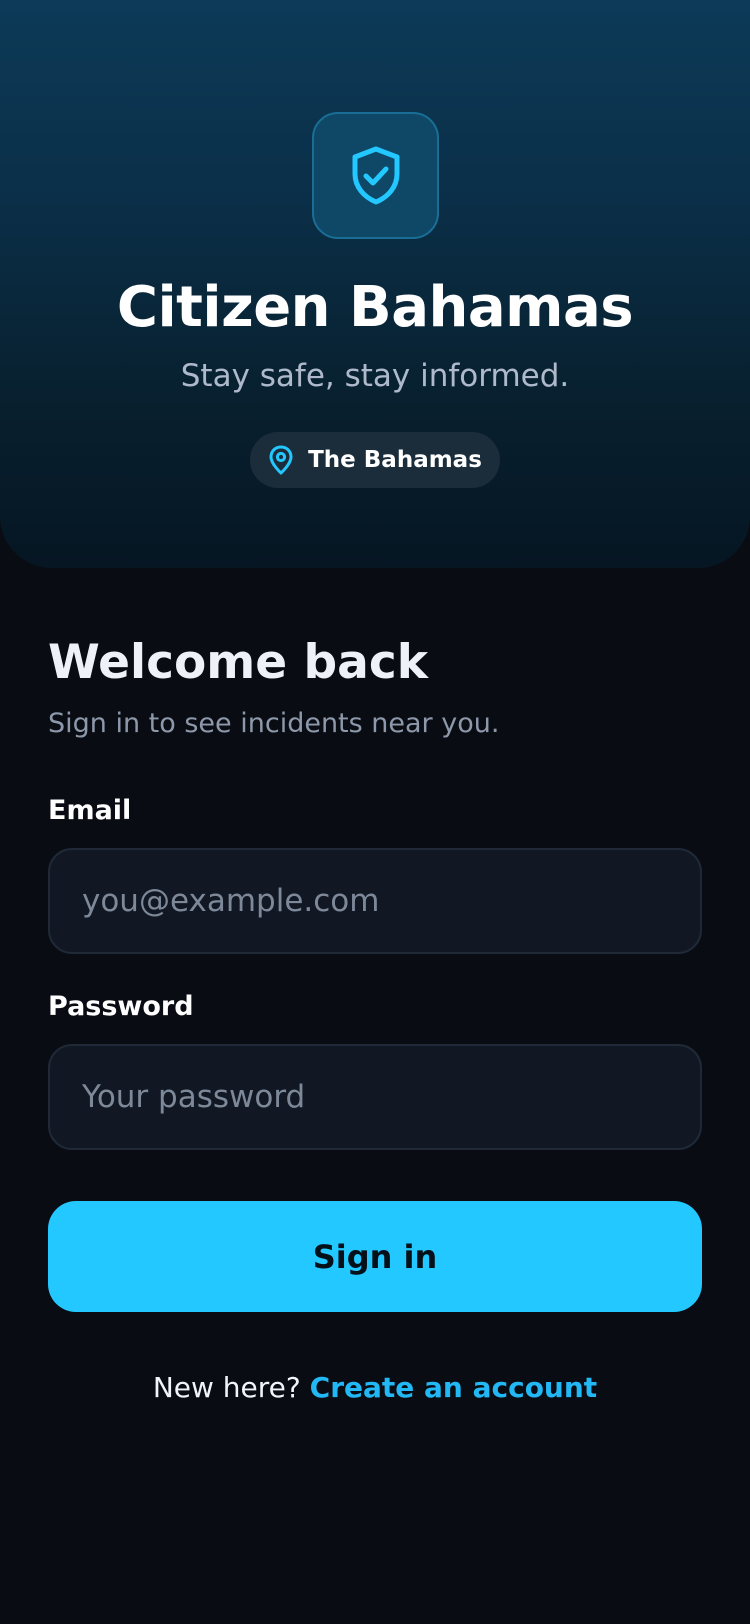  I want to click on shield-check-icon, so click(376, 176).